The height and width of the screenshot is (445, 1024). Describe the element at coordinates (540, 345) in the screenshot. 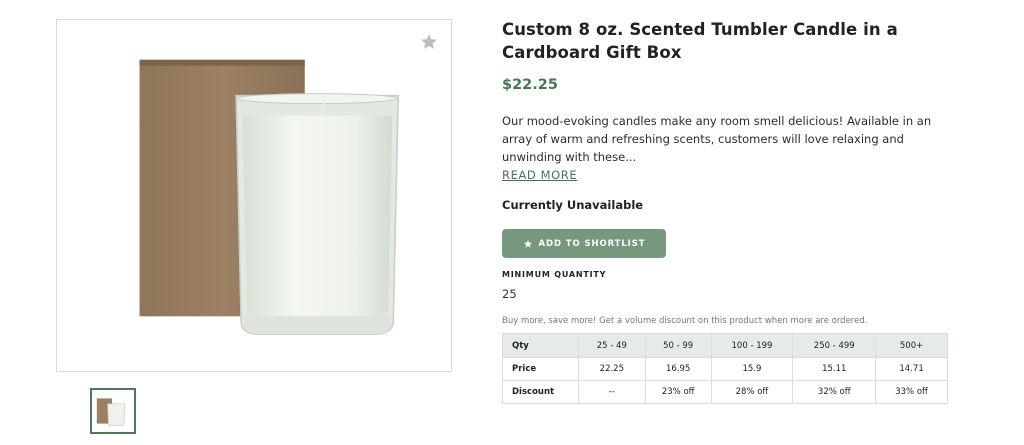

I see `table-cell: Qty` at that location.